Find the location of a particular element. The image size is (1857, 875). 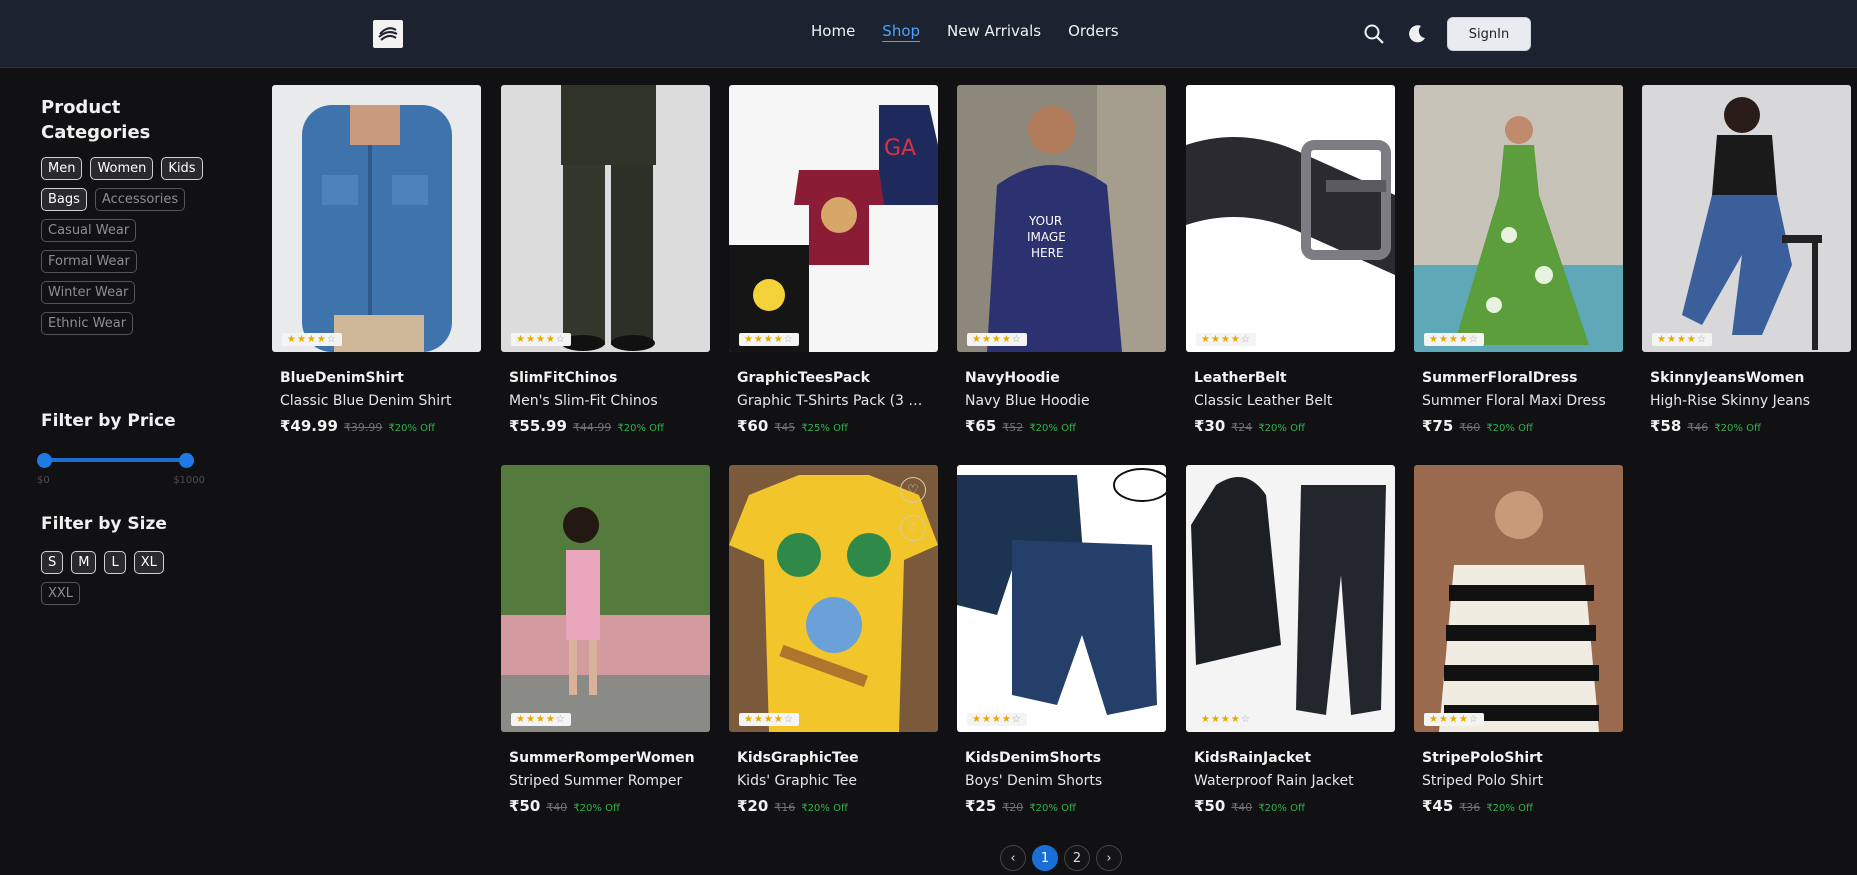

price-range-slider is located at coordinates (115, 460).